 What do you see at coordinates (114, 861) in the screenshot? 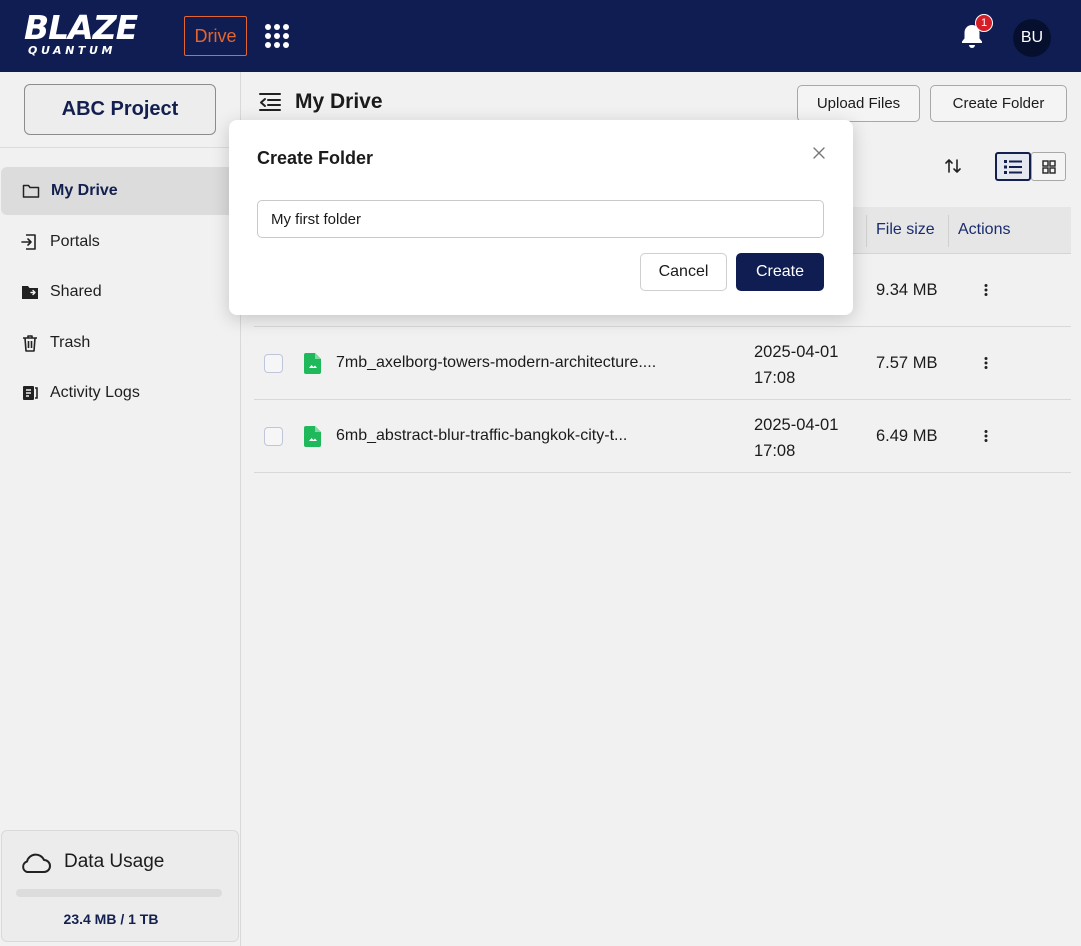
I see `data-usage-title: Data Usage` at bounding box center [114, 861].